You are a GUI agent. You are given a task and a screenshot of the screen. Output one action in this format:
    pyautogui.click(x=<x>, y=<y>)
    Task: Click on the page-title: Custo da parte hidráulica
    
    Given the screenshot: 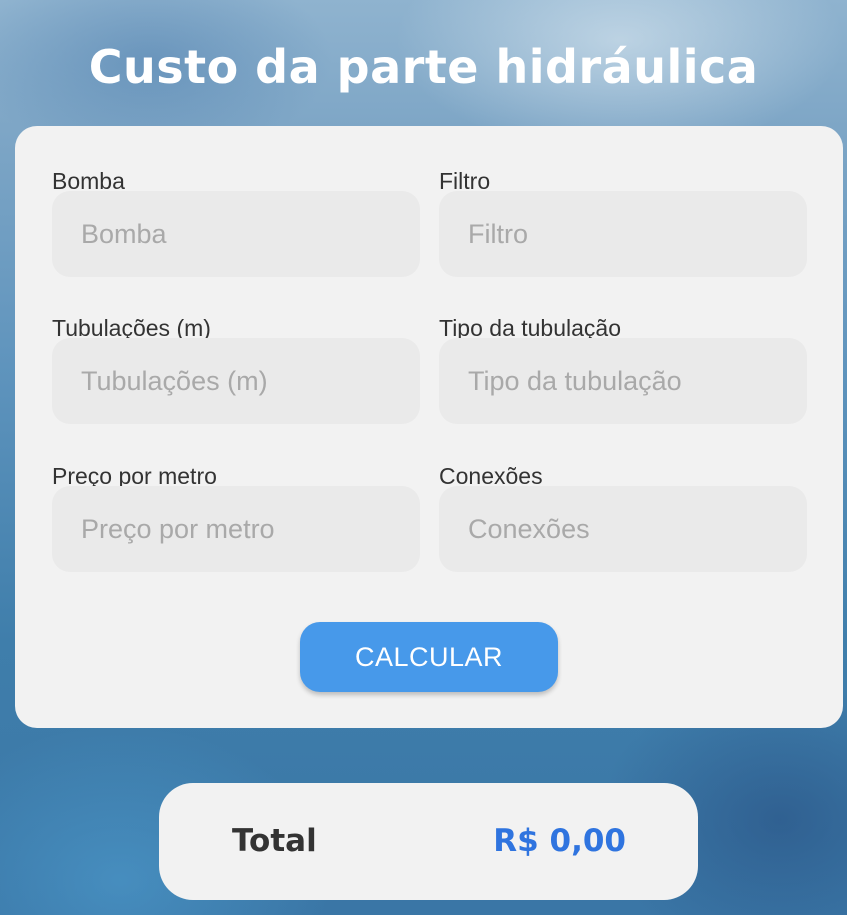 What is the action you would take?
    pyautogui.click(x=423, y=66)
    